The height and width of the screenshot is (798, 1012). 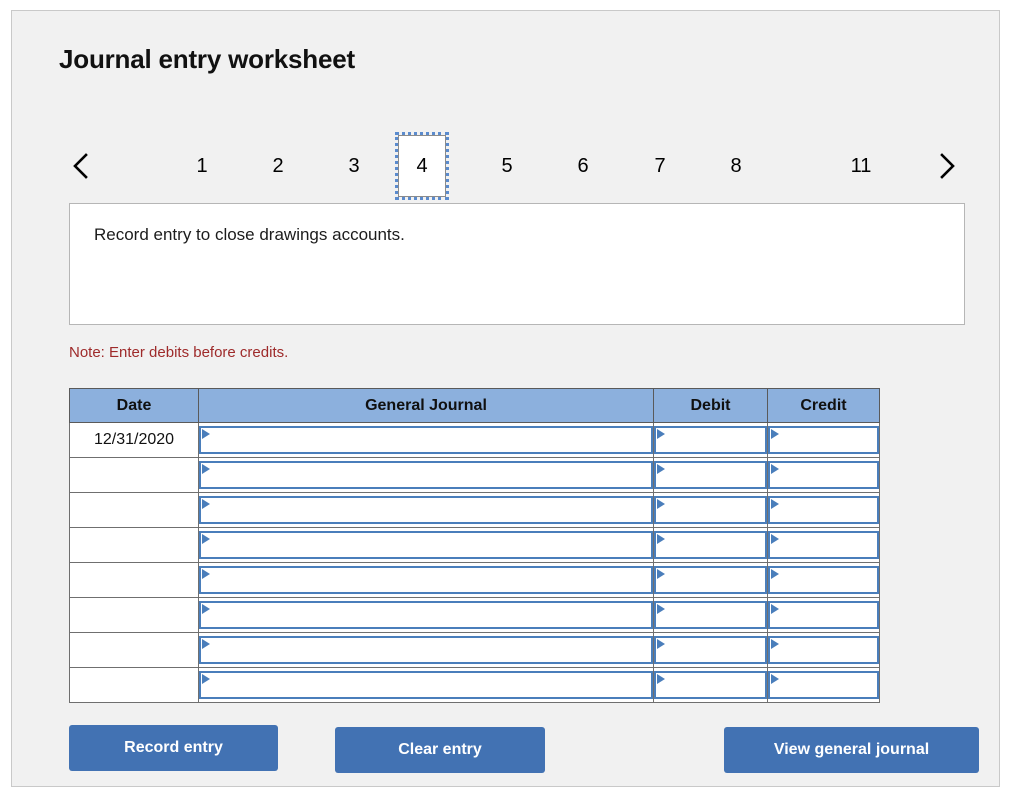 I want to click on column-header-date: Date, so click(x=134, y=405).